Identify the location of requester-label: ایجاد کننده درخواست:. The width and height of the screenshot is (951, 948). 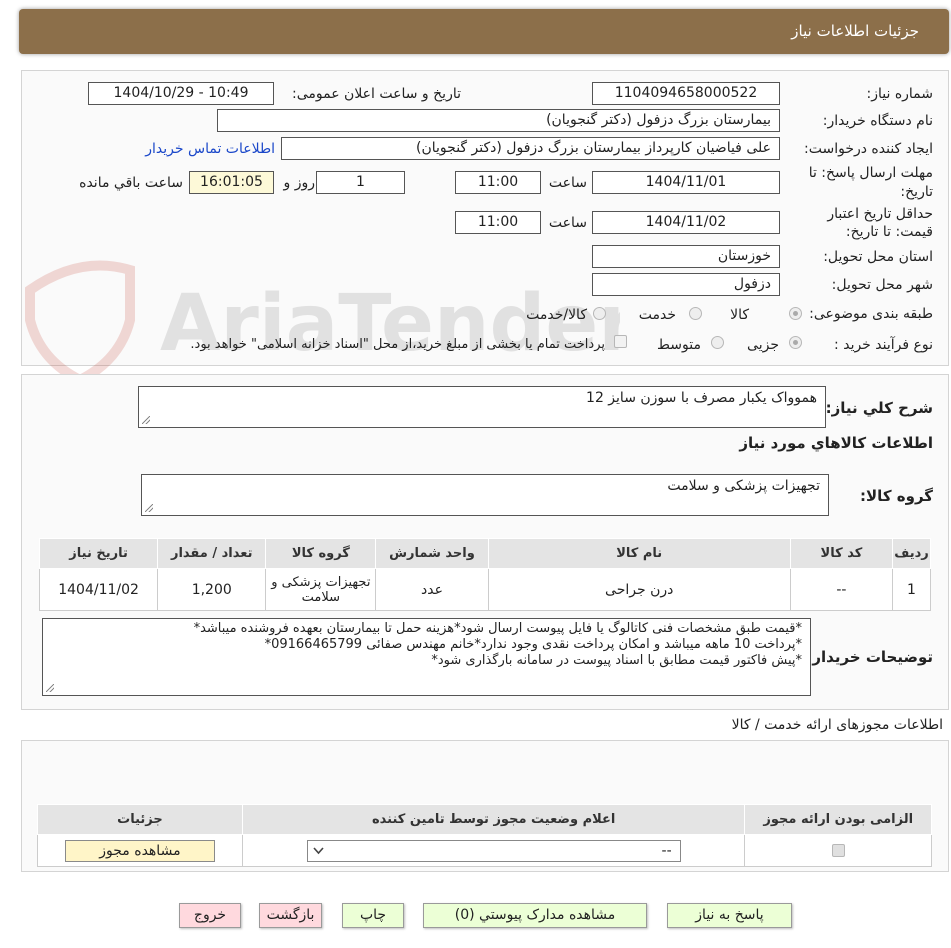
(868, 149).